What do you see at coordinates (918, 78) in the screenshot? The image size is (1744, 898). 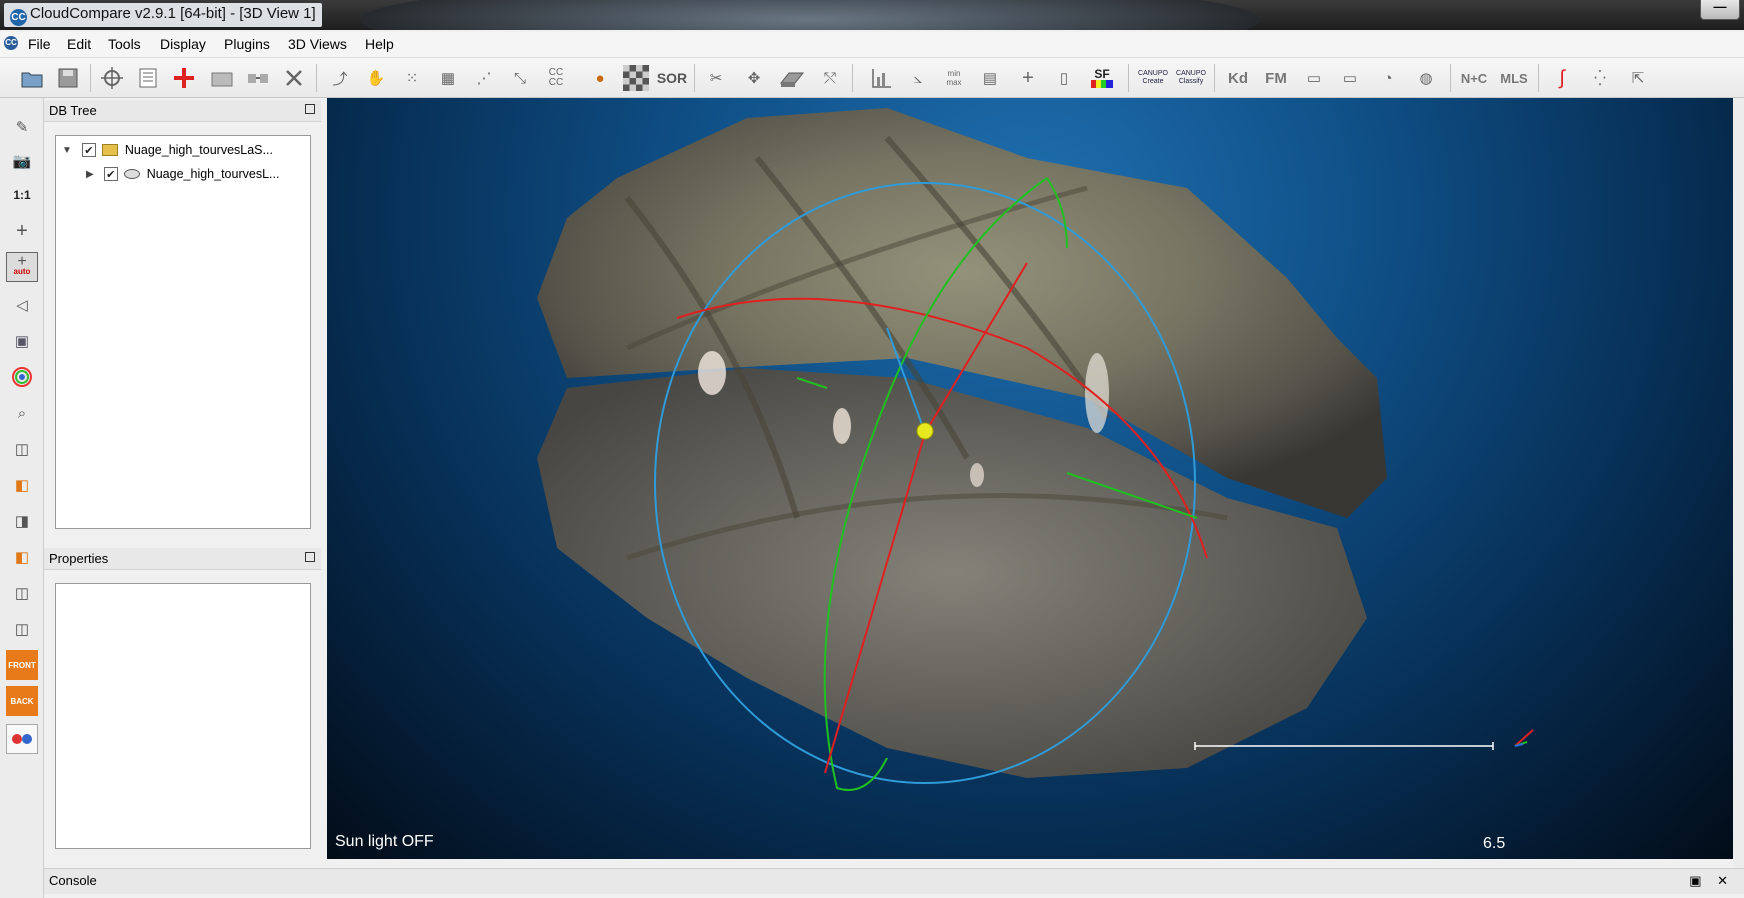 I see `gradient-icon: ⦣` at bounding box center [918, 78].